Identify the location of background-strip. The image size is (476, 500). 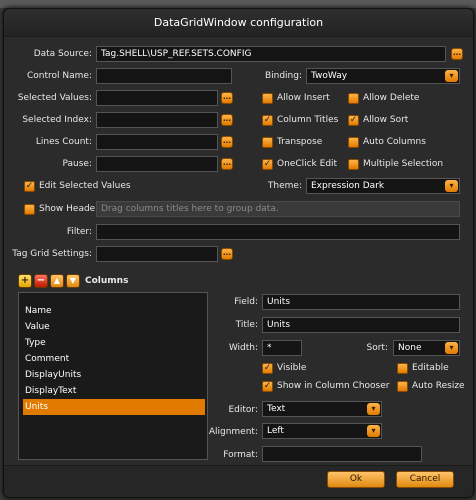
(238, 4).